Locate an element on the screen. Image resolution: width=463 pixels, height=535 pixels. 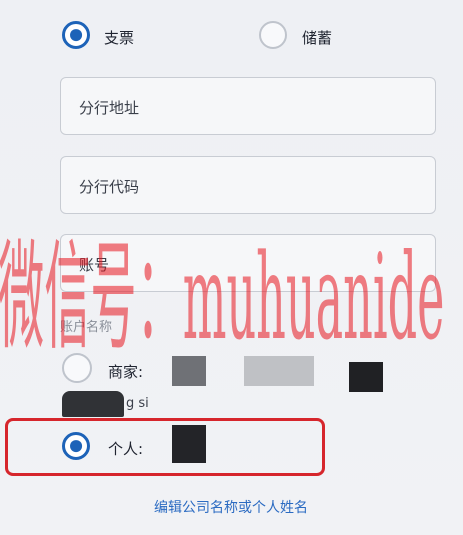
redacted-individual-name is located at coordinates (189, 444).